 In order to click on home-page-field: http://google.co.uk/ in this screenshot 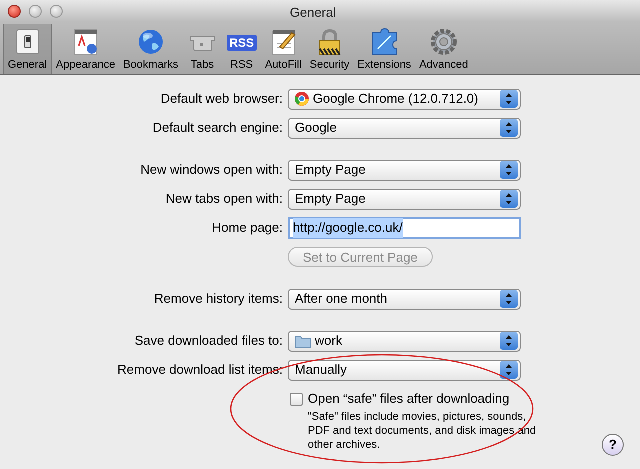, I will do `click(404, 228)`.